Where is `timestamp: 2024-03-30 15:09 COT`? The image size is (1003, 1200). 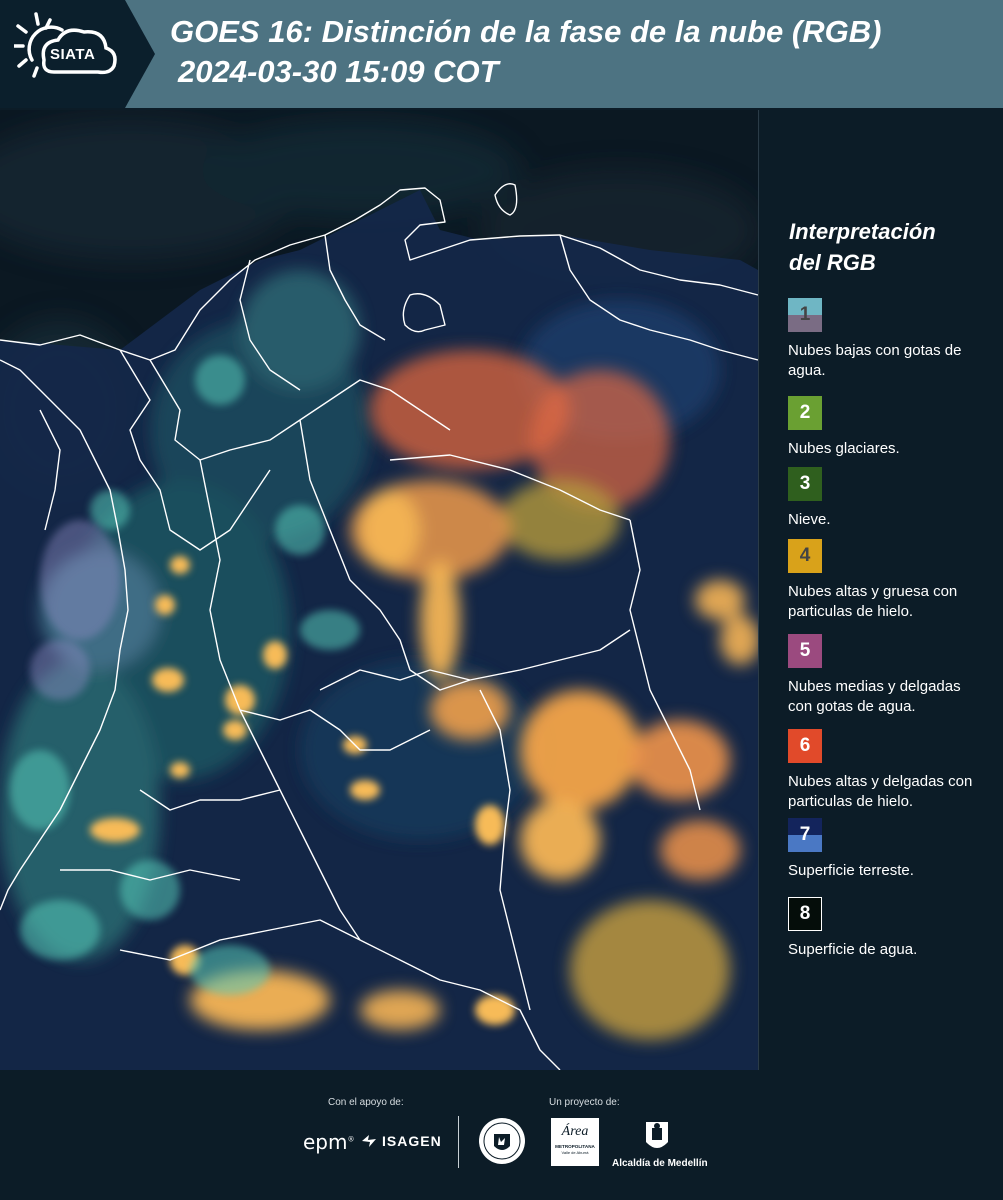 timestamp: 2024-03-30 15:09 COT is located at coordinates (338, 71).